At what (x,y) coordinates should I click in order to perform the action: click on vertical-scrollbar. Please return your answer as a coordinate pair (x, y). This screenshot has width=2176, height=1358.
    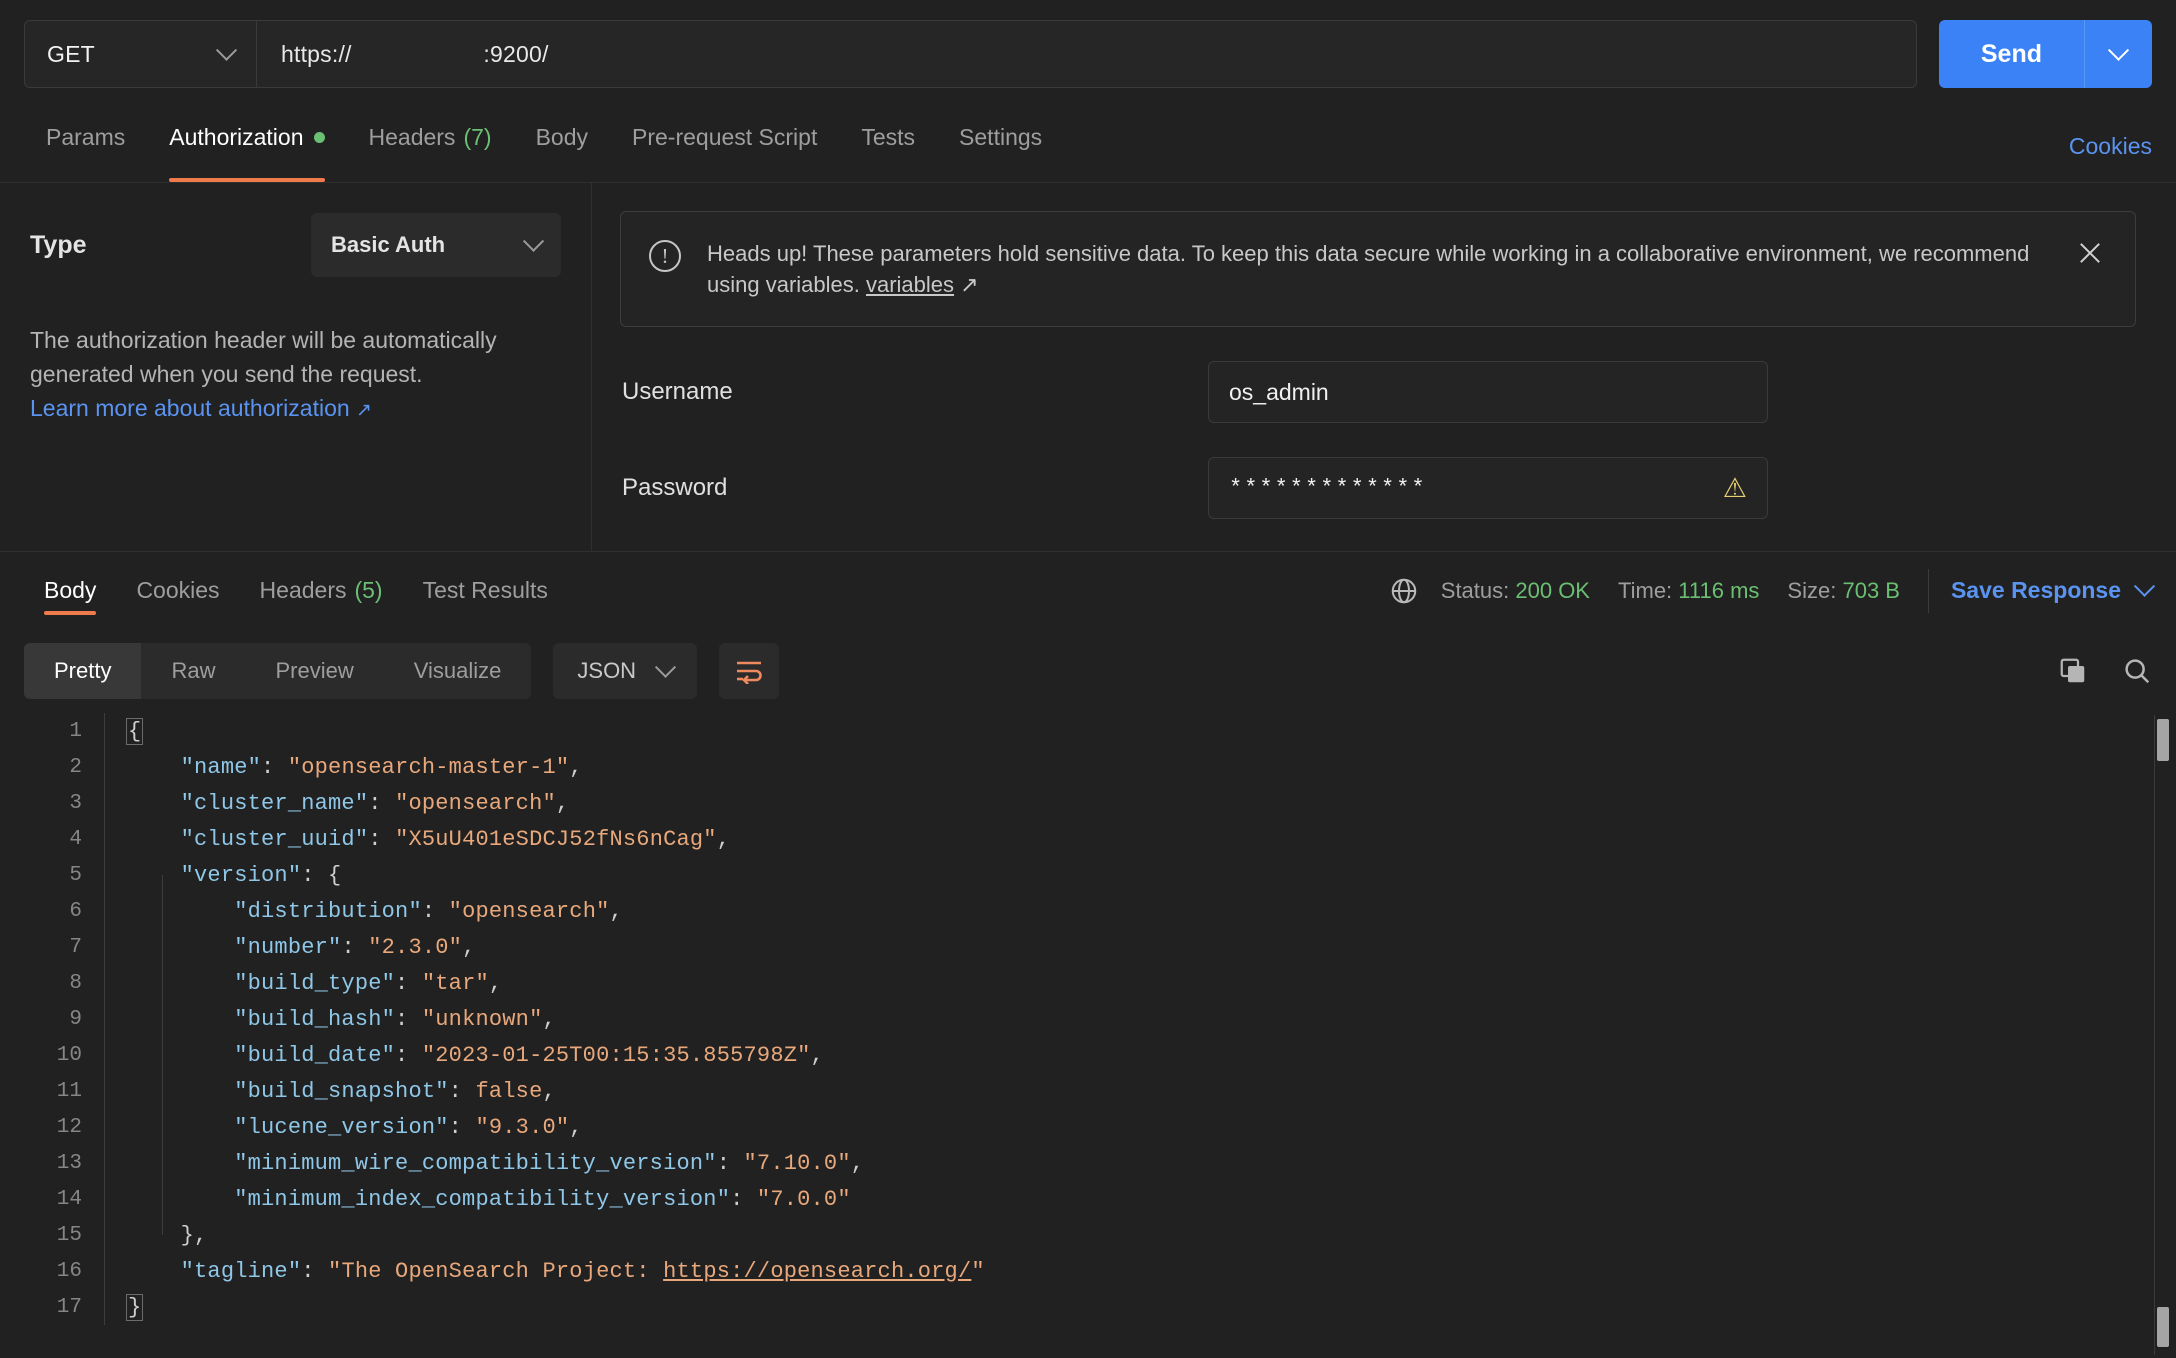
    Looking at the image, I should click on (2161, 1035).